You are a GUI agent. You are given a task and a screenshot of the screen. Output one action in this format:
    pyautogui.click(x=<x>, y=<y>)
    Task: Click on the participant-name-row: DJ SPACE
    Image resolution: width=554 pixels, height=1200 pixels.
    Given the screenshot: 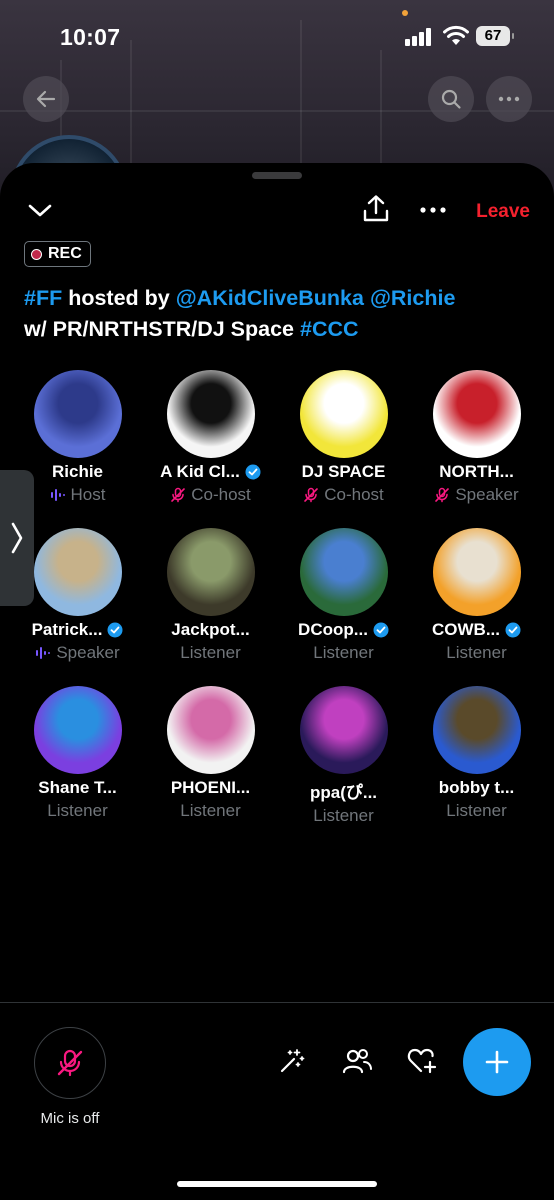 What is the action you would take?
    pyautogui.click(x=343, y=472)
    